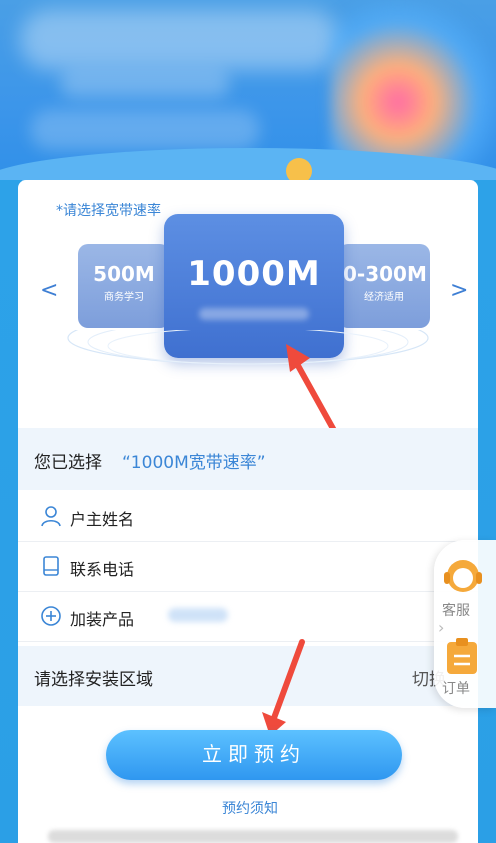 This screenshot has height=843, width=496. What do you see at coordinates (456, 610) in the screenshot?
I see `customer-service-label: 客服` at bounding box center [456, 610].